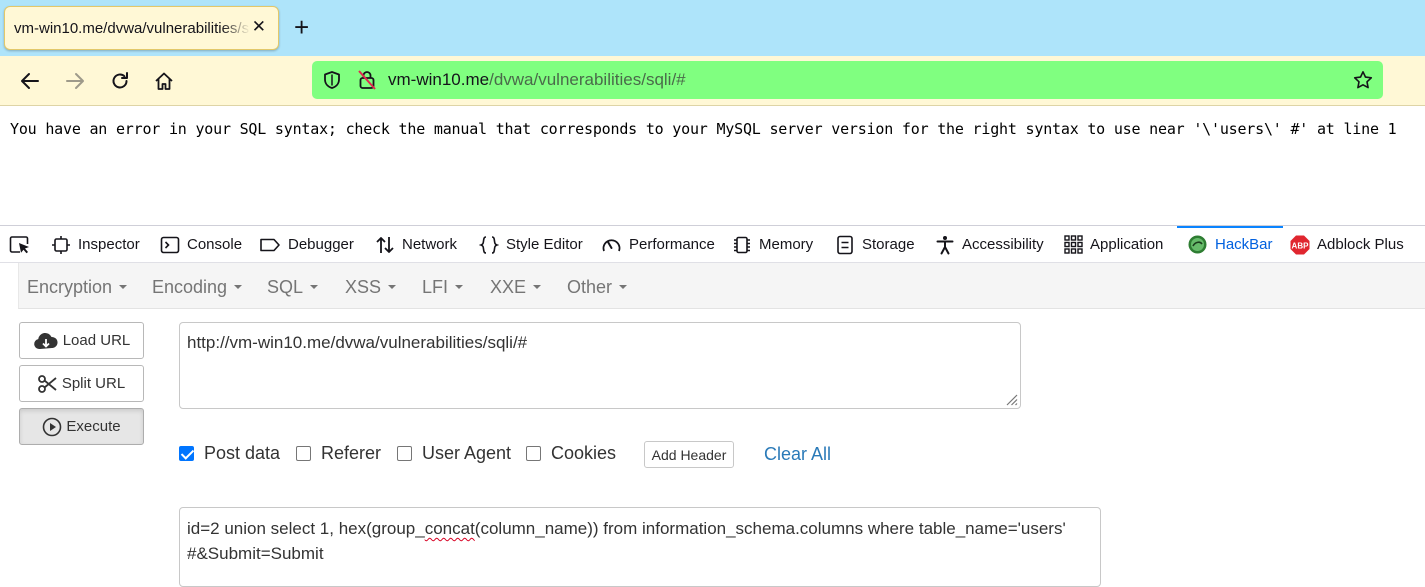 Image resolution: width=1425 pixels, height=587 pixels. Describe the element at coordinates (321, 244) in the screenshot. I see `tab-debugger-label: Debugger` at that location.